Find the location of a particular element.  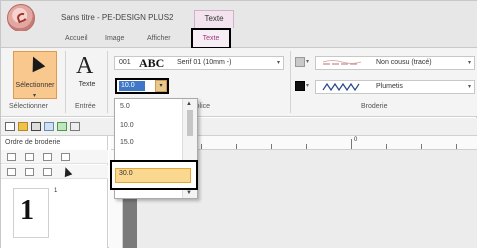

panel-title: Ordre de broderie is located at coordinates (33, 142).